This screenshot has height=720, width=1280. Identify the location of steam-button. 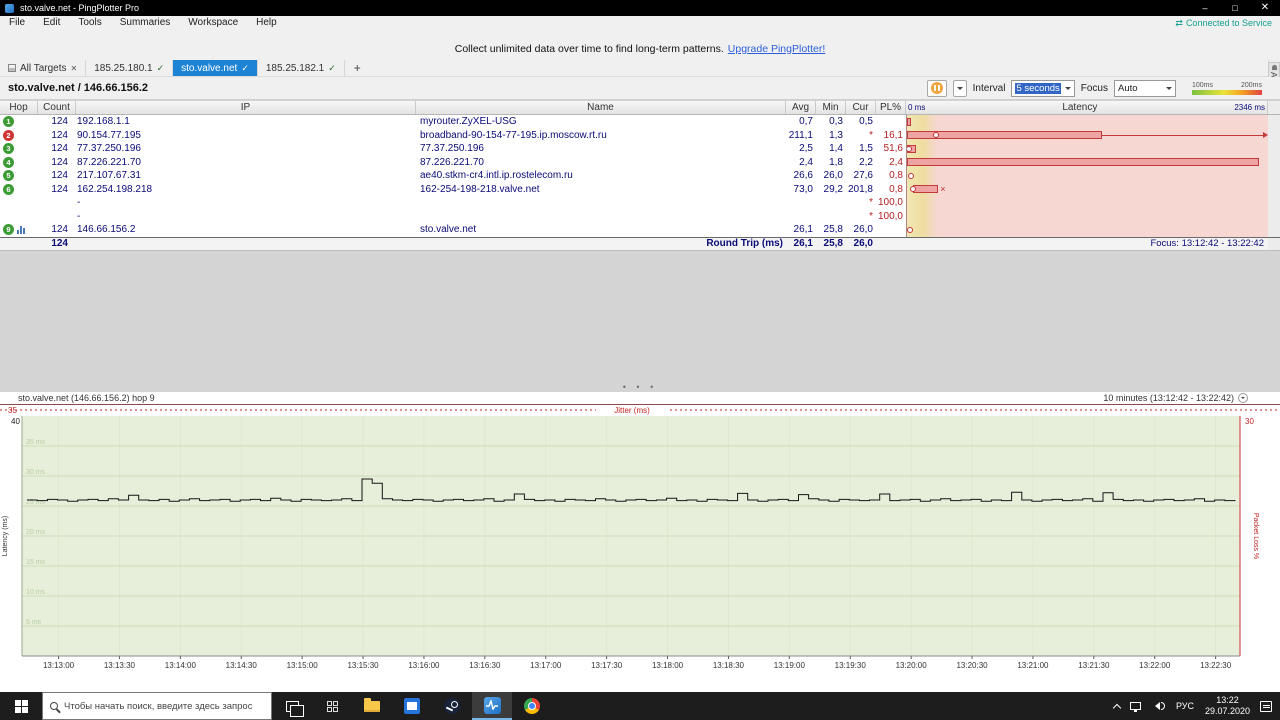
(452, 706).